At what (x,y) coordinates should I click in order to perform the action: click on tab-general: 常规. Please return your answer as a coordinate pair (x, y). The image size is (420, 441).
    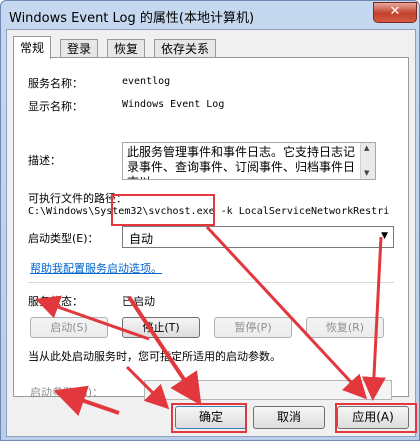
    Looking at the image, I should click on (32, 47).